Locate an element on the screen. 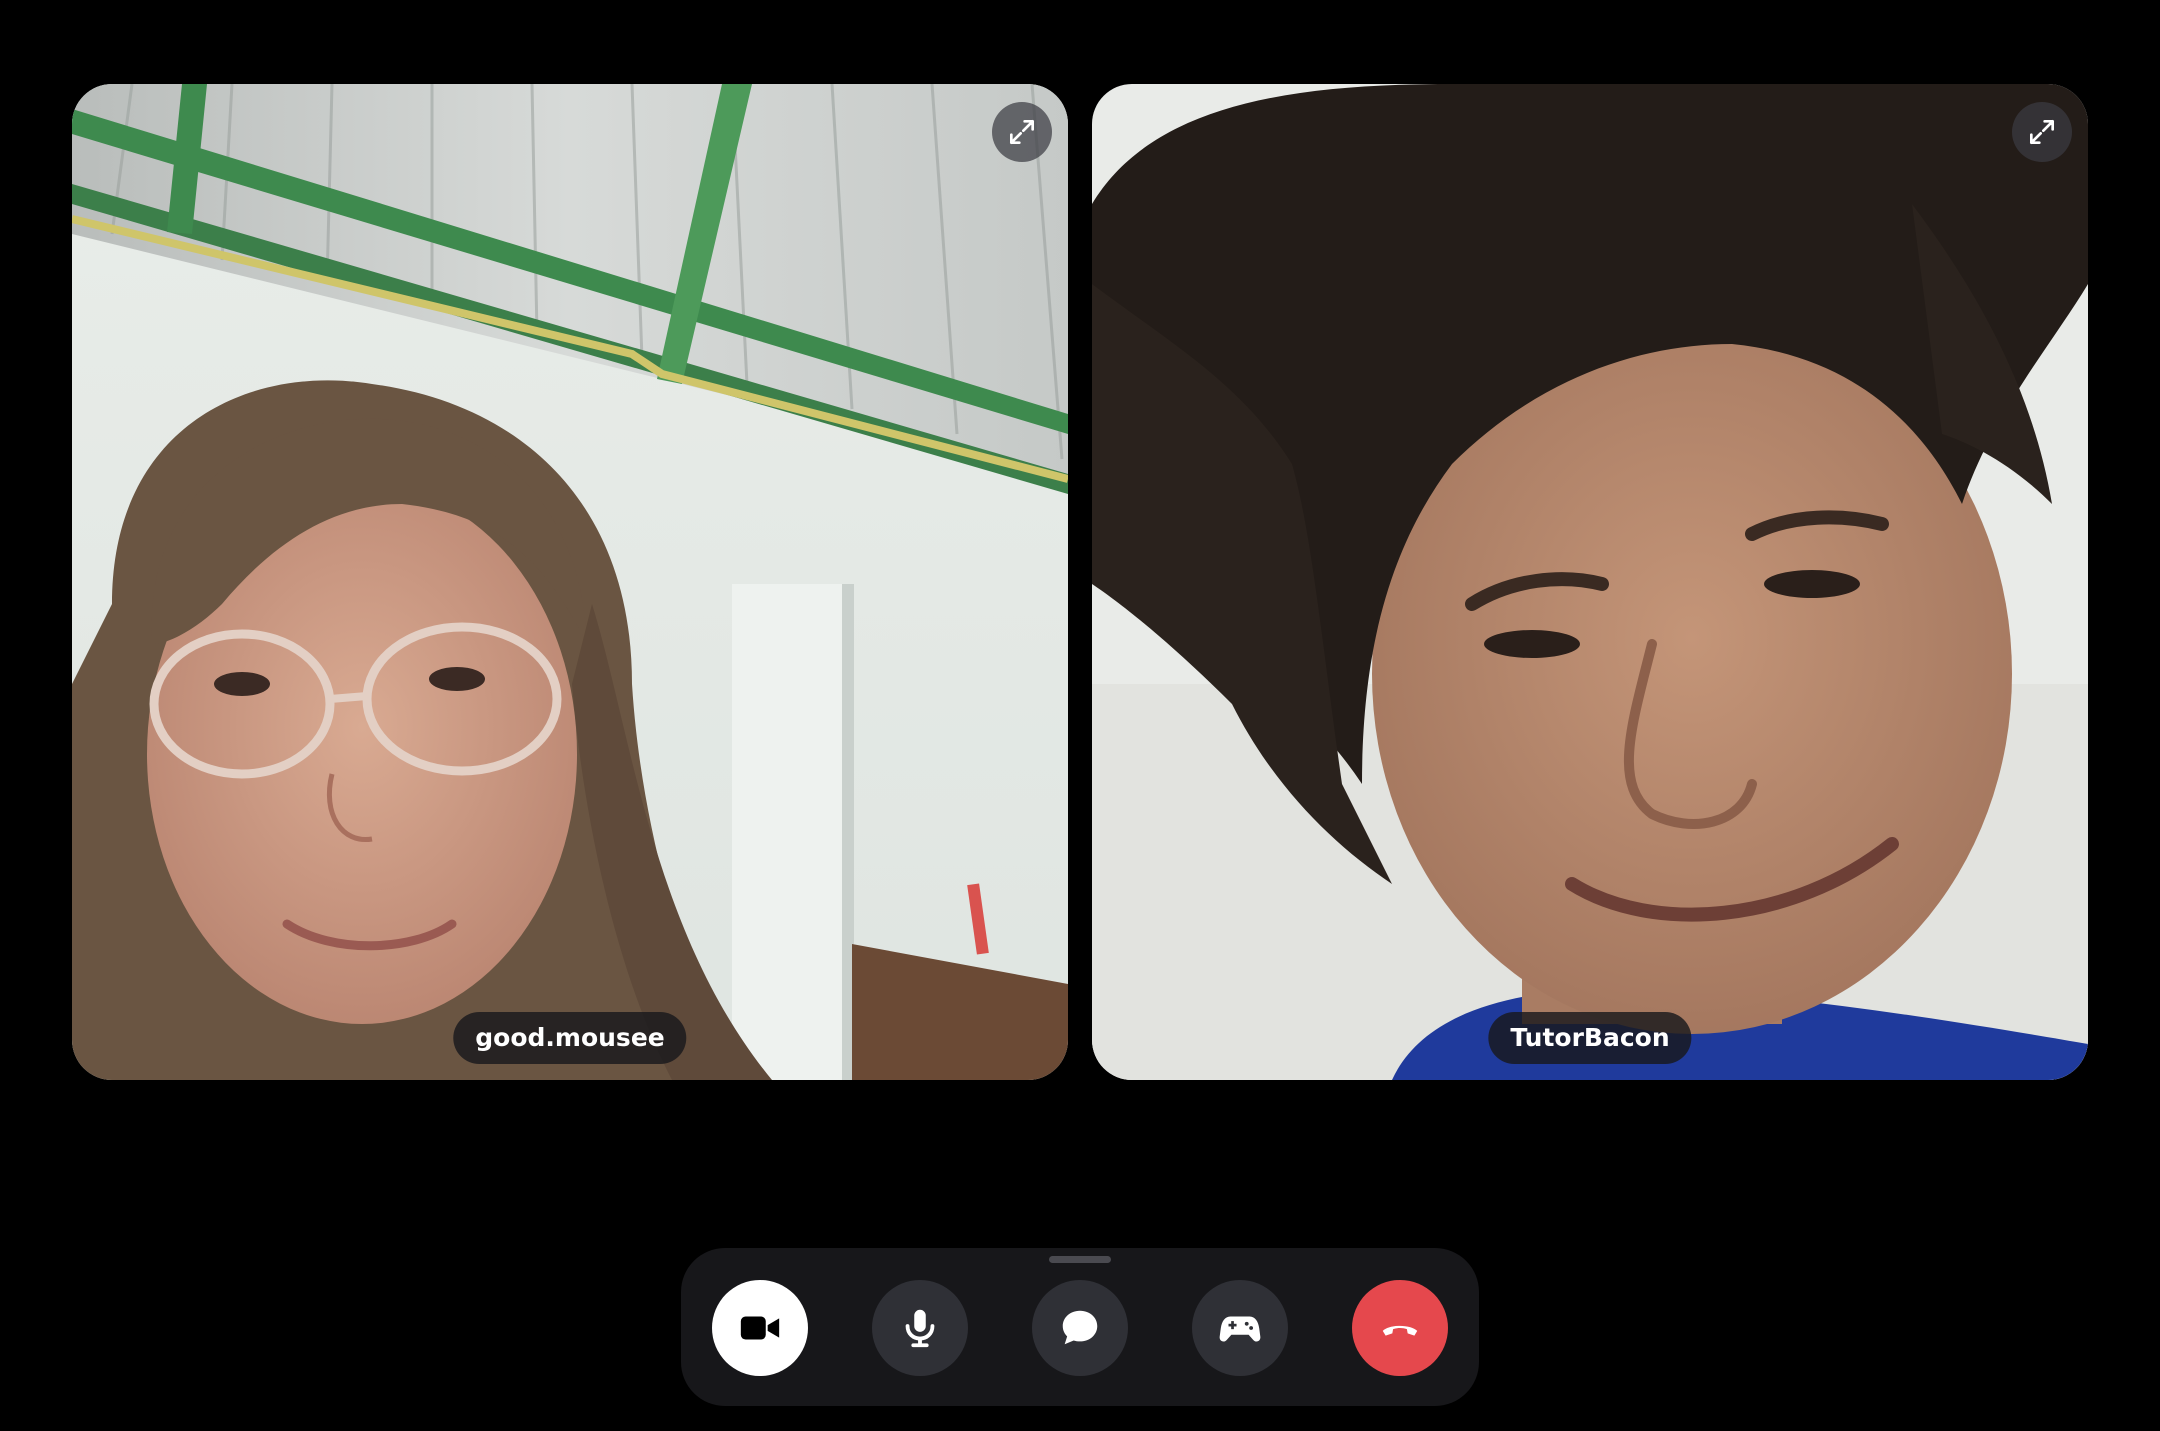 This screenshot has width=2160, height=1431. participant-name-label: TutorBacon is located at coordinates (1590, 1038).